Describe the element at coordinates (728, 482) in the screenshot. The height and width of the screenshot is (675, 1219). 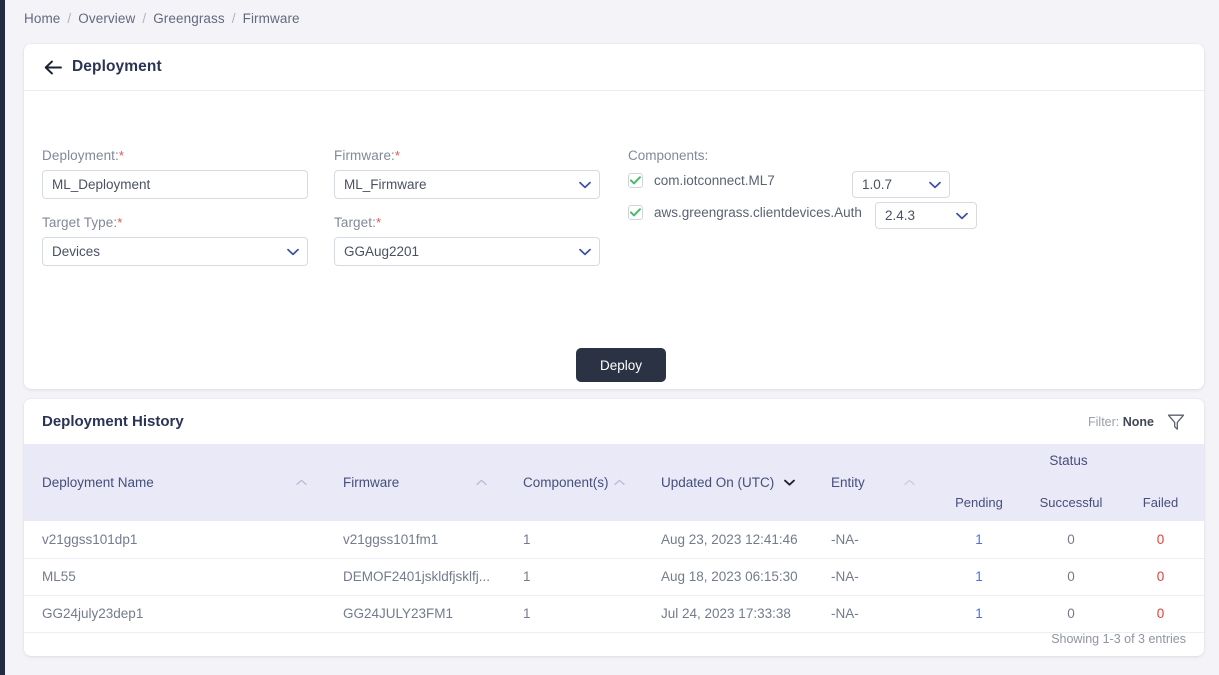
I see `column-header-updated-on: Updated On (UTC)` at that location.